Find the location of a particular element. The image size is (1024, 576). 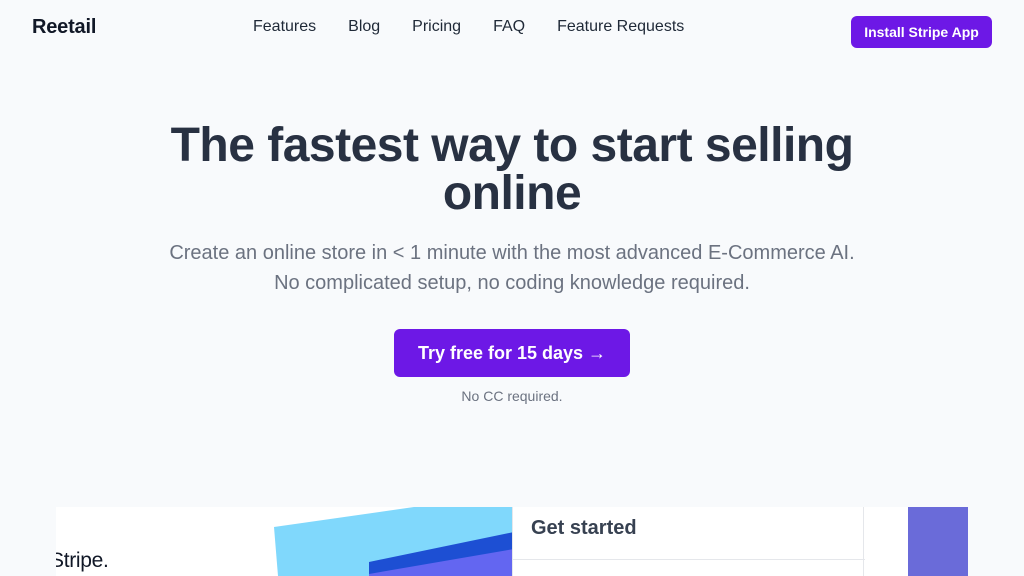

nav-link-features: Features is located at coordinates (284, 27).